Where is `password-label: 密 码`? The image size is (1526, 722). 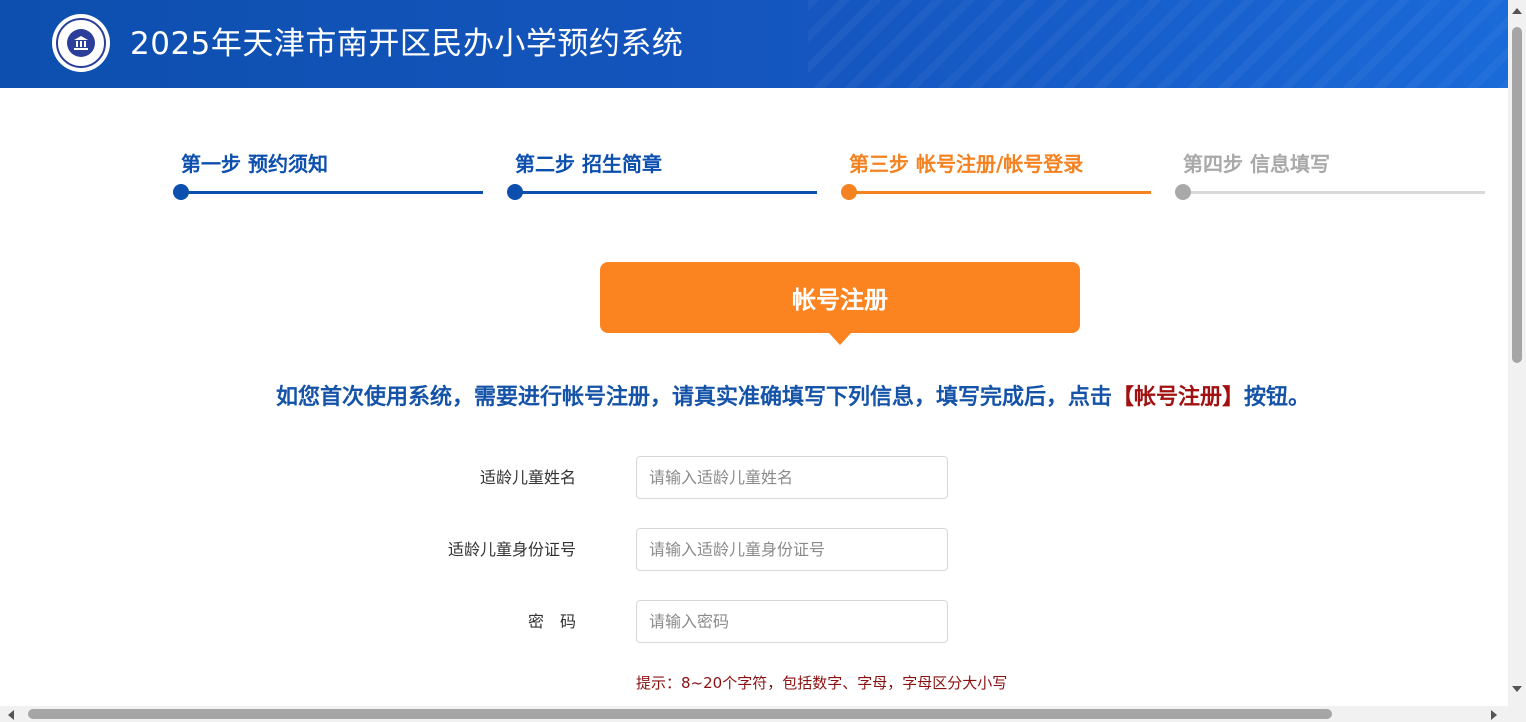 password-label: 密 码 is located at coordinates (551, 621).